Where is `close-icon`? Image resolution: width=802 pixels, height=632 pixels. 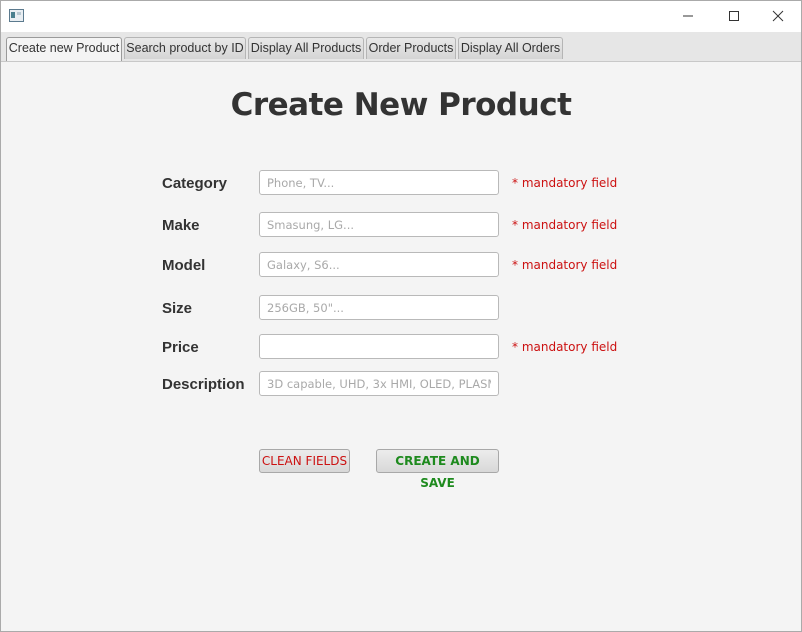 close-icon is located at coordinates (778, 16).